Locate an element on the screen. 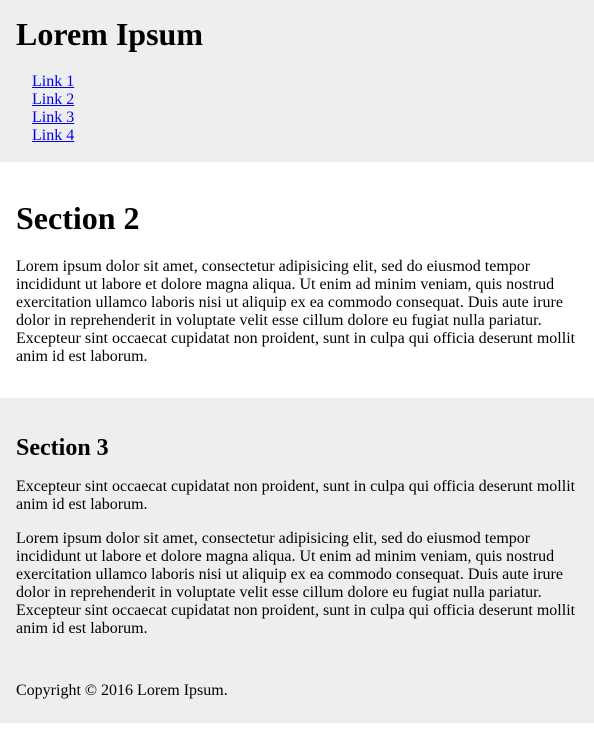  footer-copyright: Copyright © 2016 Lorem Ipsum. is located at coordinates (122, 690).